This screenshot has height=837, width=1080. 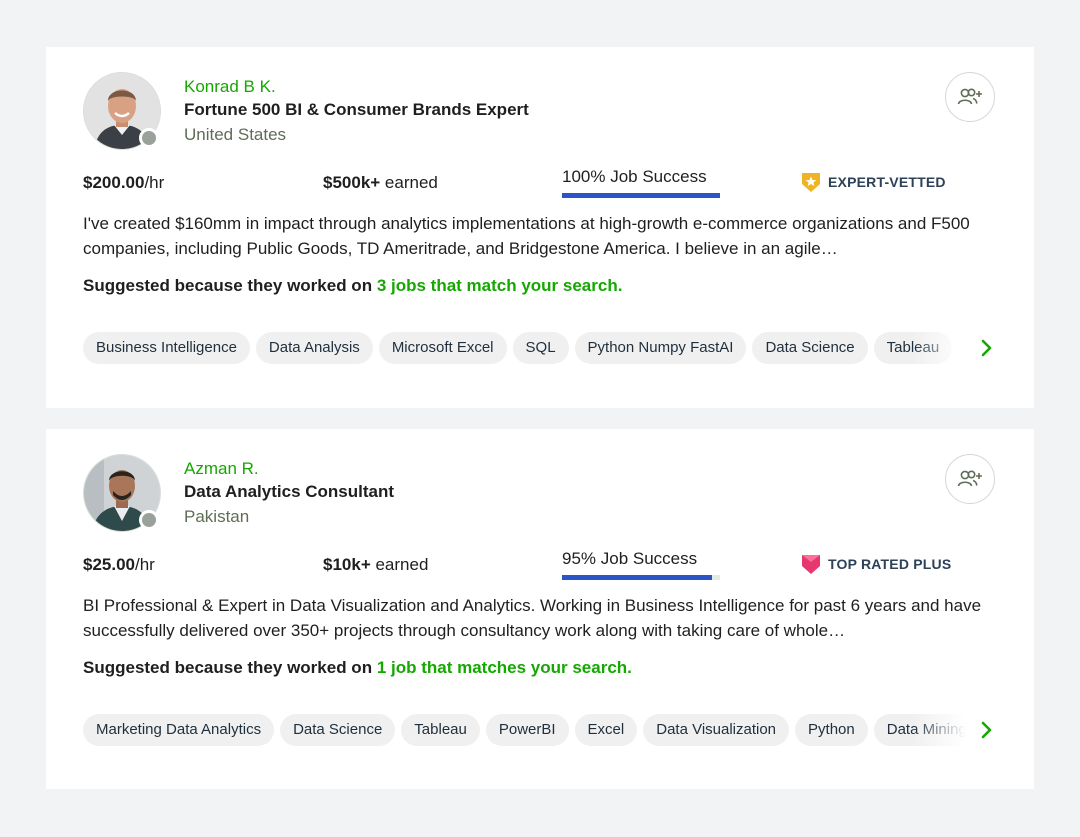 I want to click on top-rated-plus-icon, so click(x=811, y=564).